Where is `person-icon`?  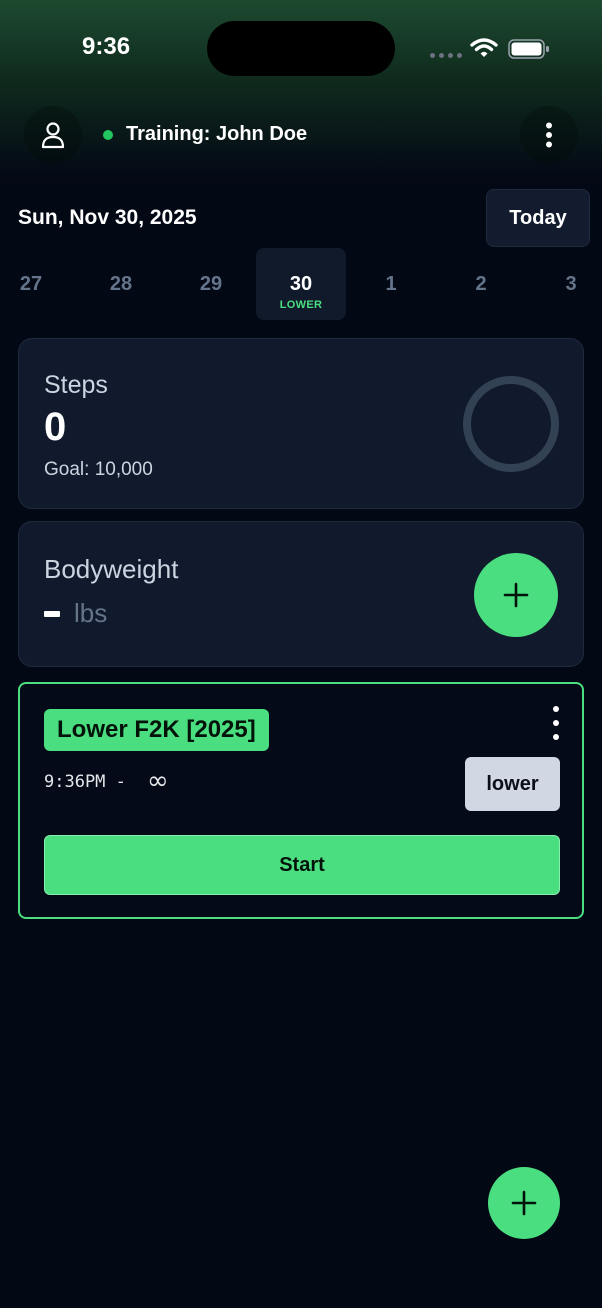
person-icon is located at coordinates (53, 135).